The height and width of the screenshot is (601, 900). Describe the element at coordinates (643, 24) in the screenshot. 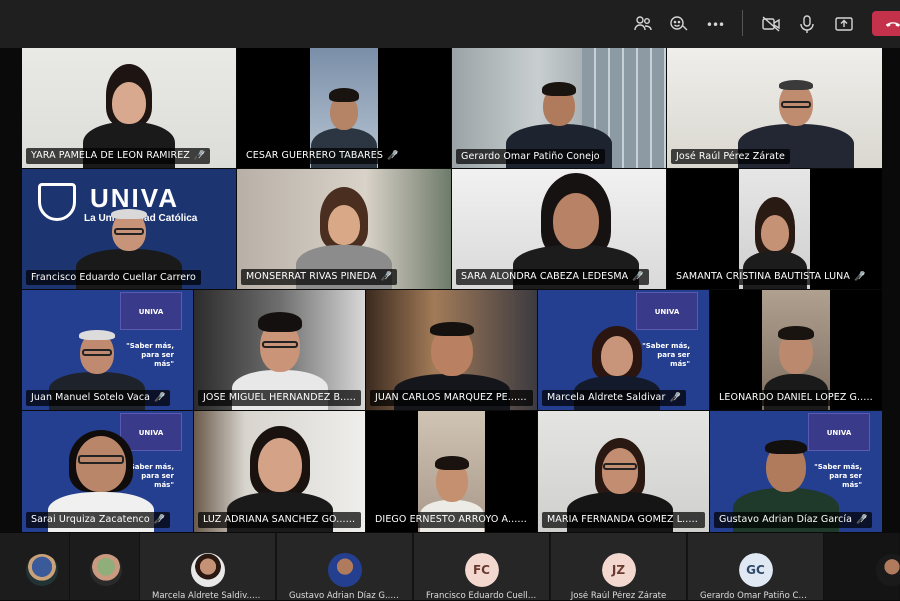

I see `people-icon` at that location.